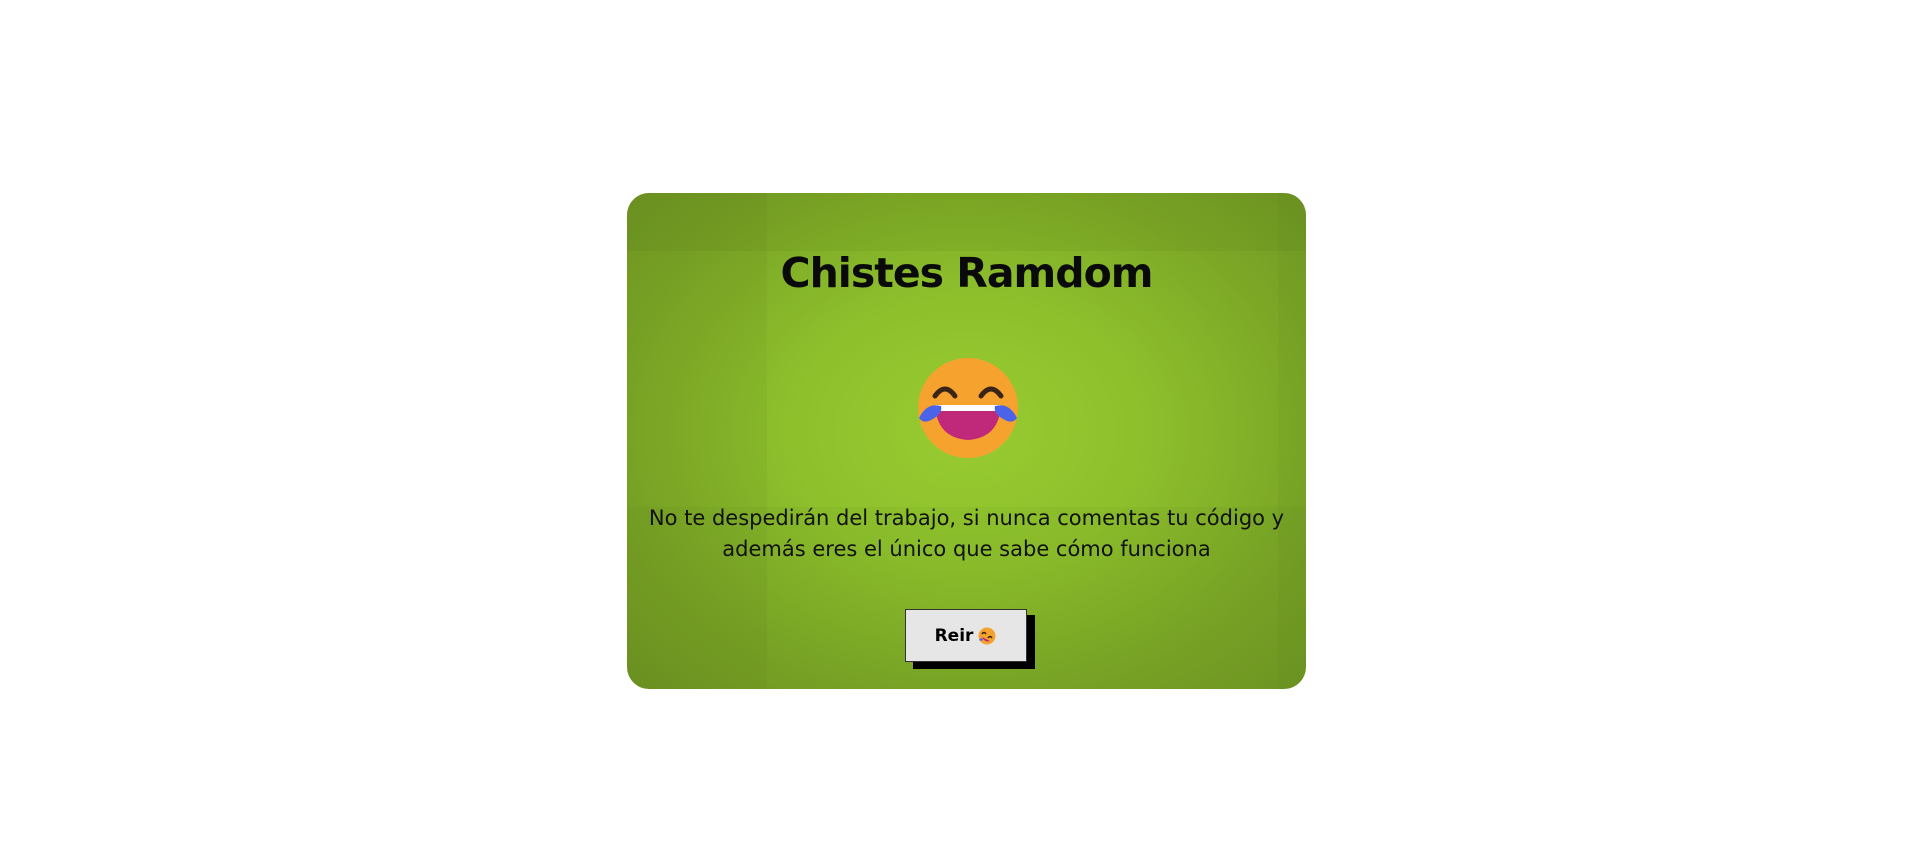 The height and width of the screenshot is (858, 1916). What do you see at coordinates (966, 273) in the screenshot?
I see `page-title: Chistes Ramdom` at bounding box center [966, 273].